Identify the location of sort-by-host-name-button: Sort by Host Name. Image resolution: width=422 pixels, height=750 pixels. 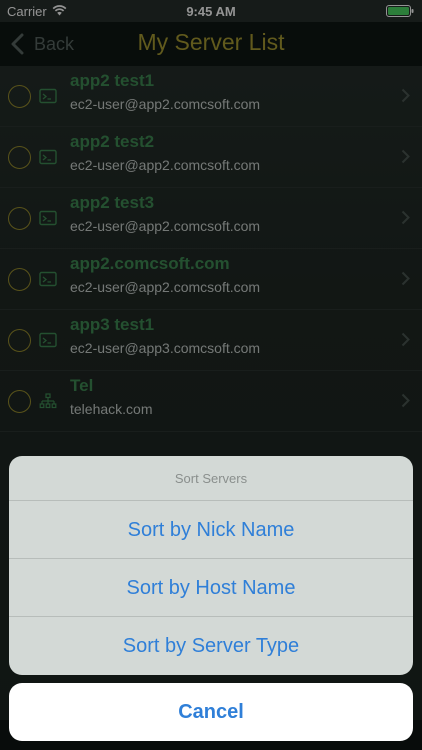
(211, 588).